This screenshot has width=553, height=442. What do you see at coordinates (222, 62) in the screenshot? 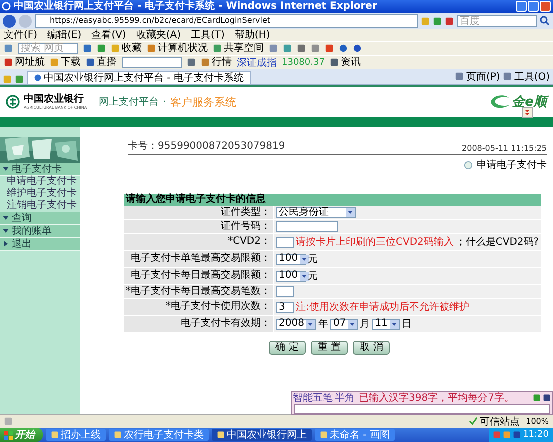
I see `toolbar-button: 行情` at bounding box center [222, 62].